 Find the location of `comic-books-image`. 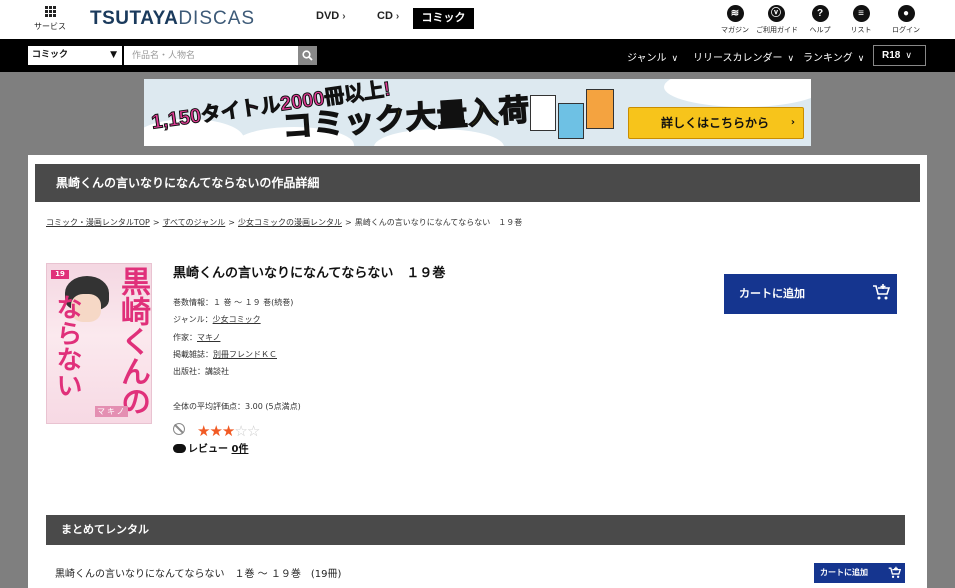

comic-books-image is located at coordinates (574, 112).